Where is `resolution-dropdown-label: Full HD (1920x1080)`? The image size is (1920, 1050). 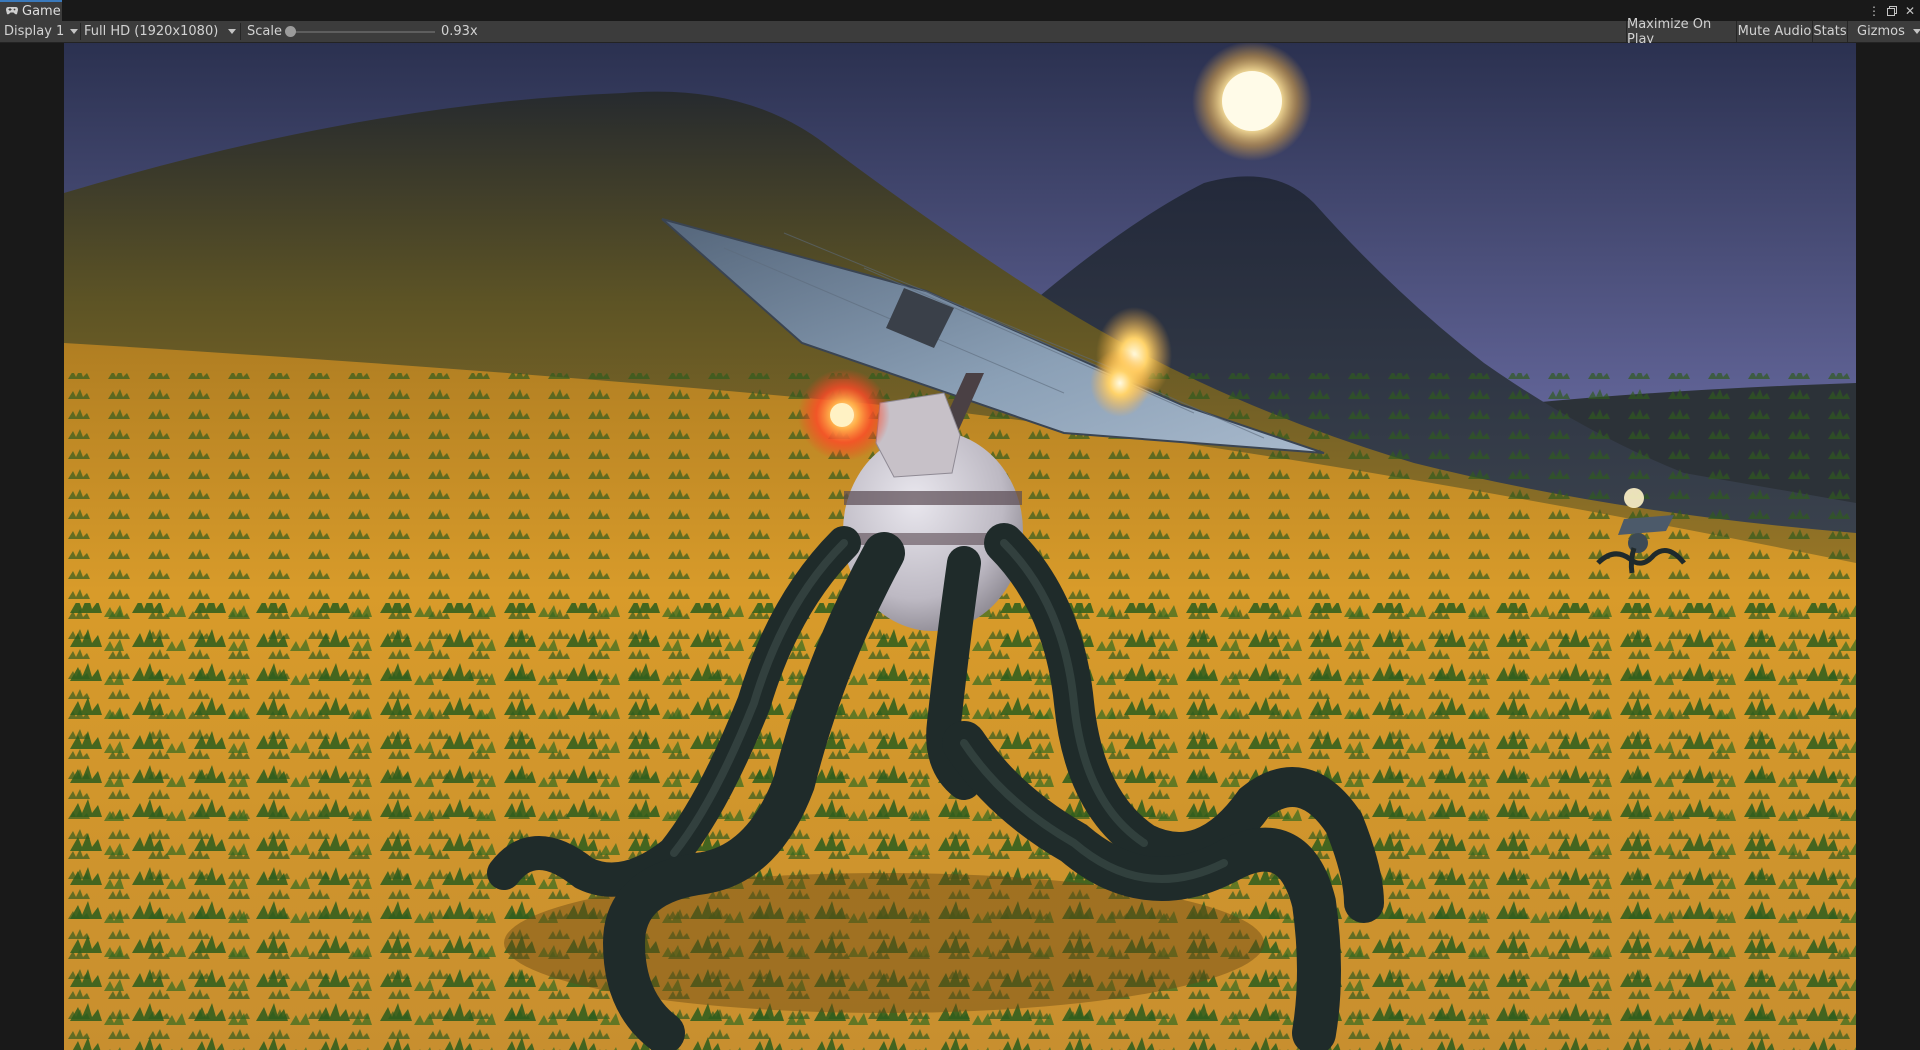 resolution-dropdown-label: Full HD (1920x1080) is located at coordinates (151, 31).